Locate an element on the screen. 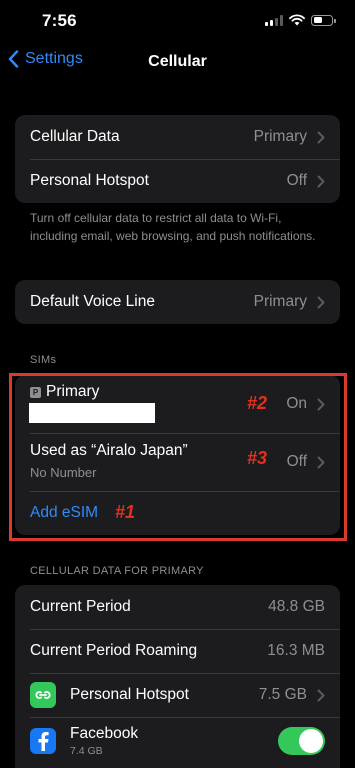  hotspot-icon is located at coordinates (43, 695).